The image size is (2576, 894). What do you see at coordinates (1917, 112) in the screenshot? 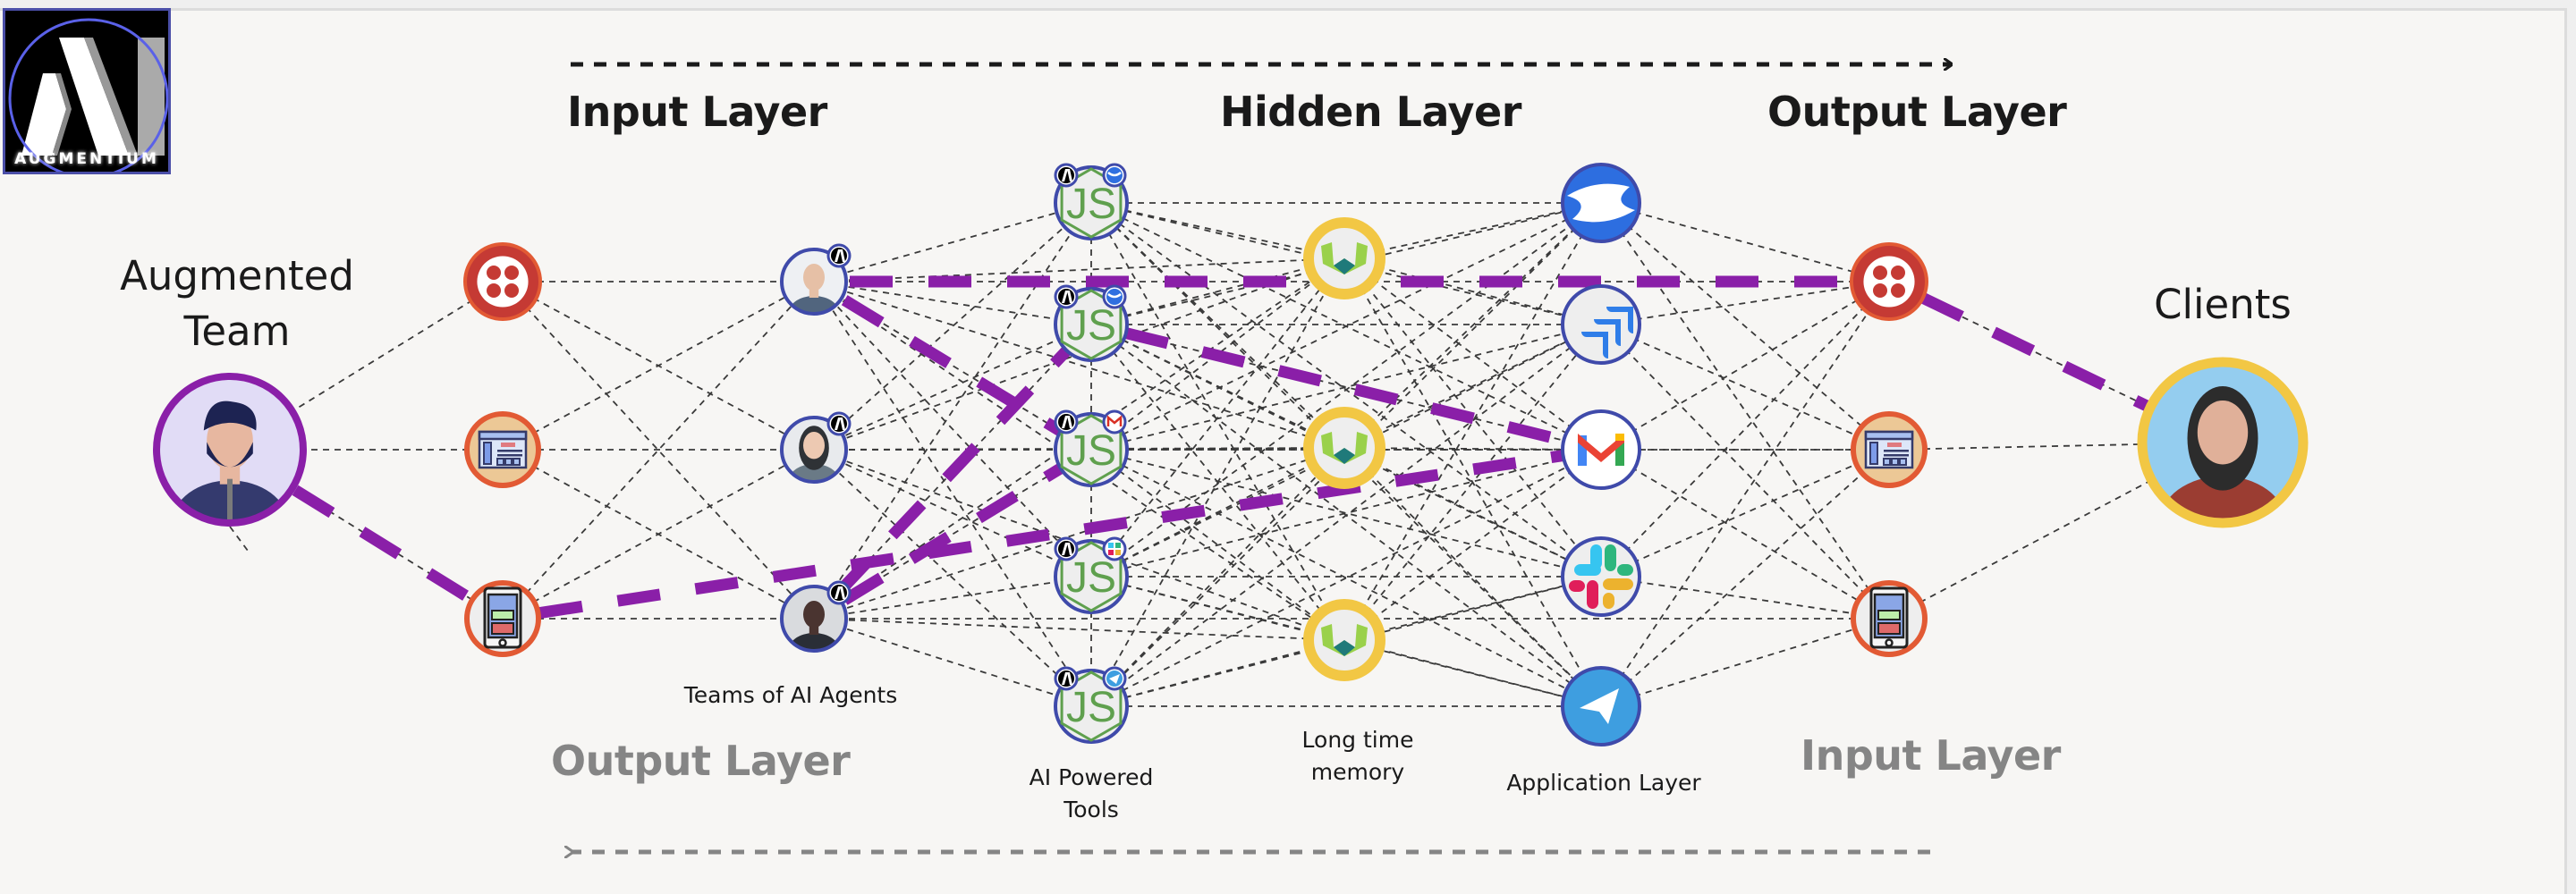
I see `header-output-layer: Output Layer` at bounding box center [1917, 112].